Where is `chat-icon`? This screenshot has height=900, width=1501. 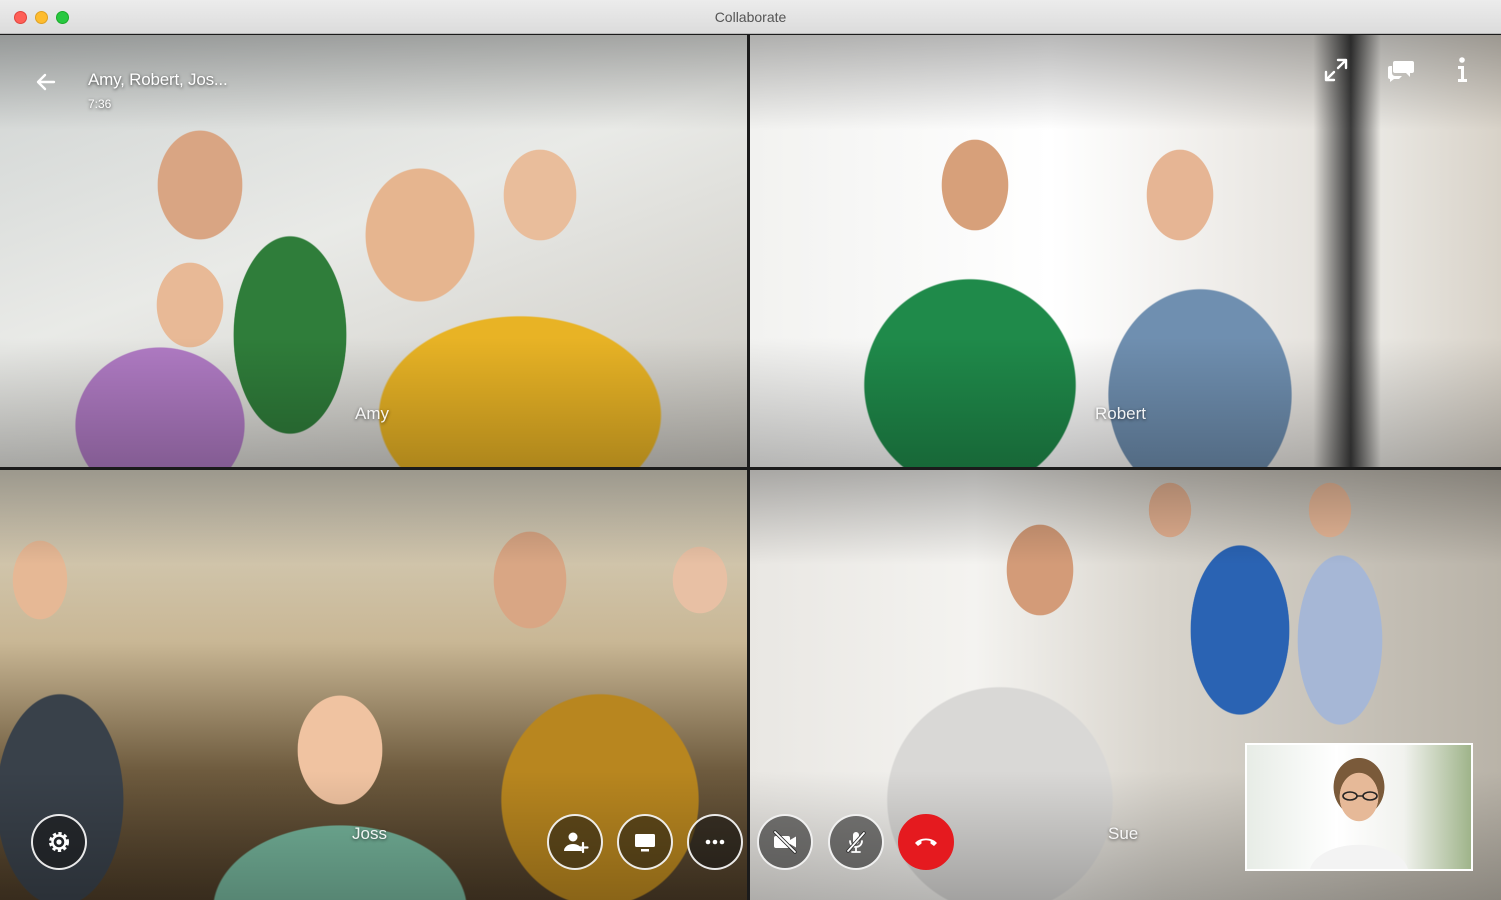 chat-icon is located at coordinates (1401, 71).